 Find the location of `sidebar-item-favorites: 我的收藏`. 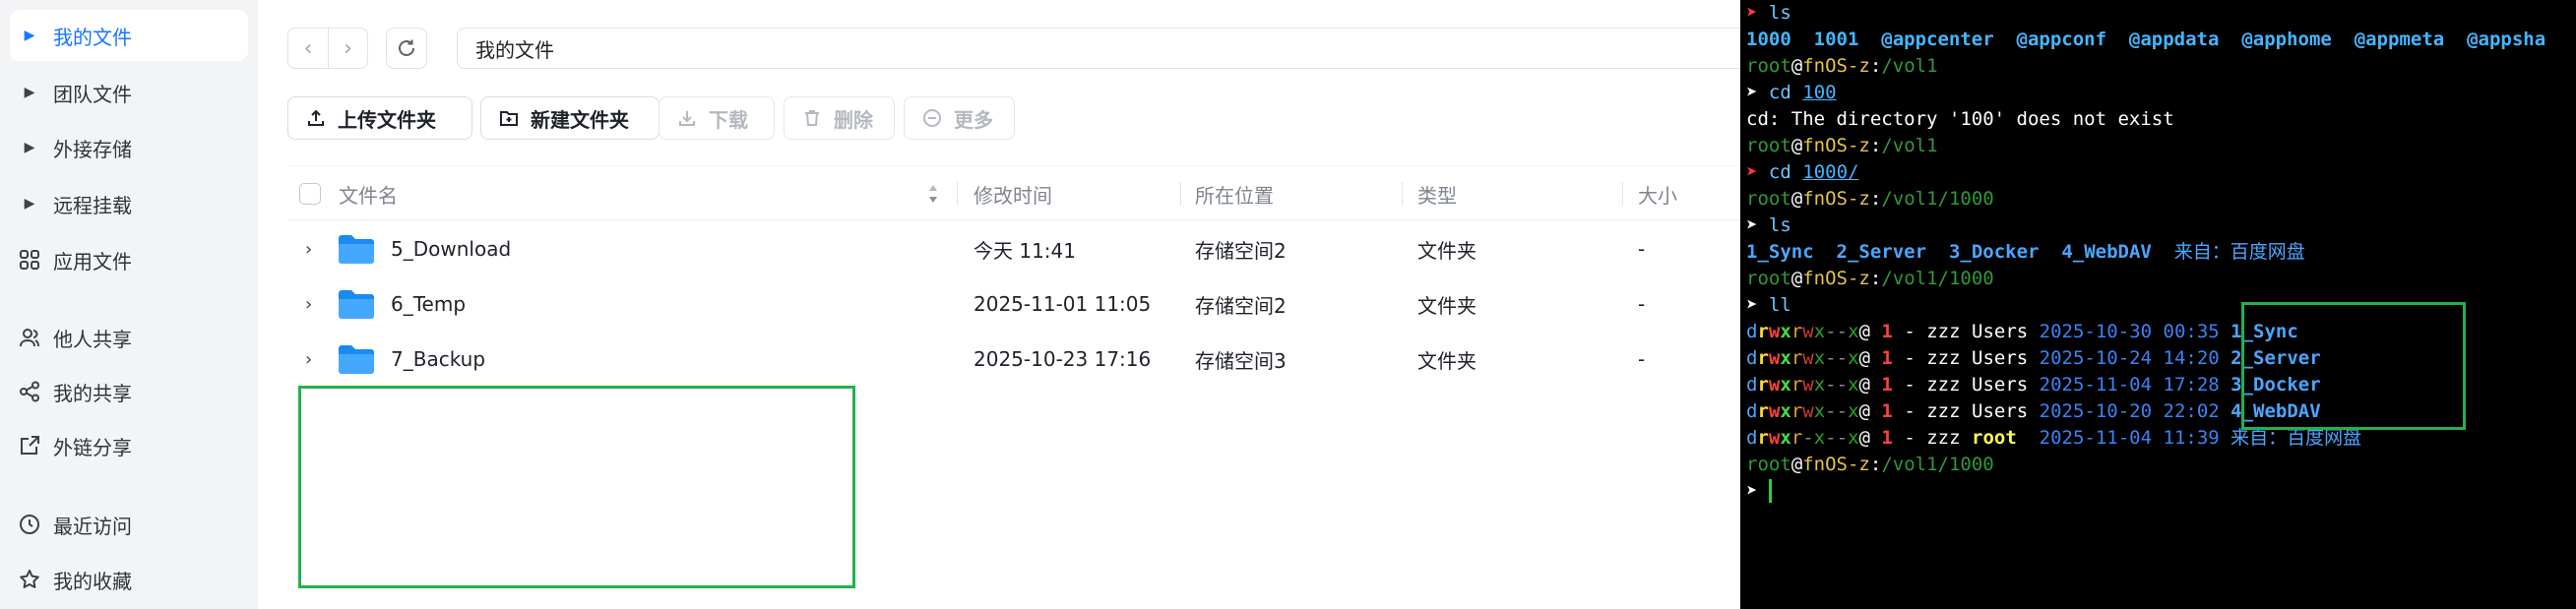

sidebar-item-favorites: 我的收藏 is located at coordinates (129, 579).